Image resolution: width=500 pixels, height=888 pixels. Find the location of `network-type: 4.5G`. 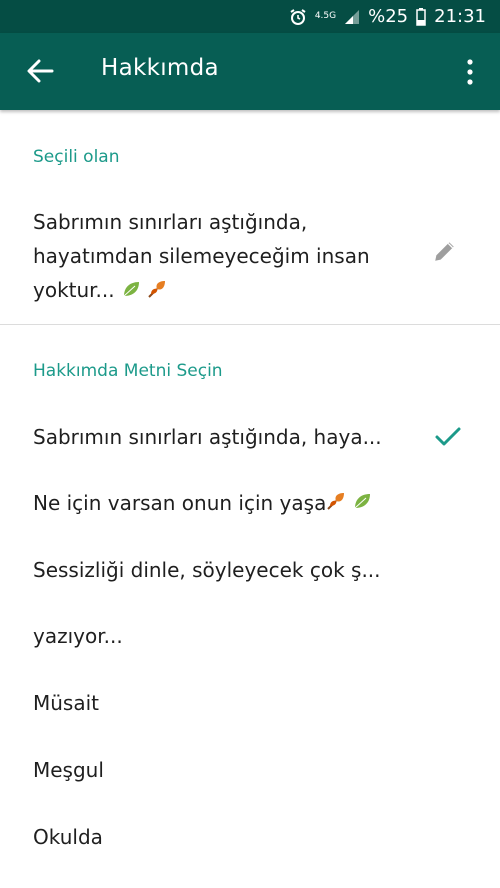

network-type: 4.5G is located at coordinates (325, 16).